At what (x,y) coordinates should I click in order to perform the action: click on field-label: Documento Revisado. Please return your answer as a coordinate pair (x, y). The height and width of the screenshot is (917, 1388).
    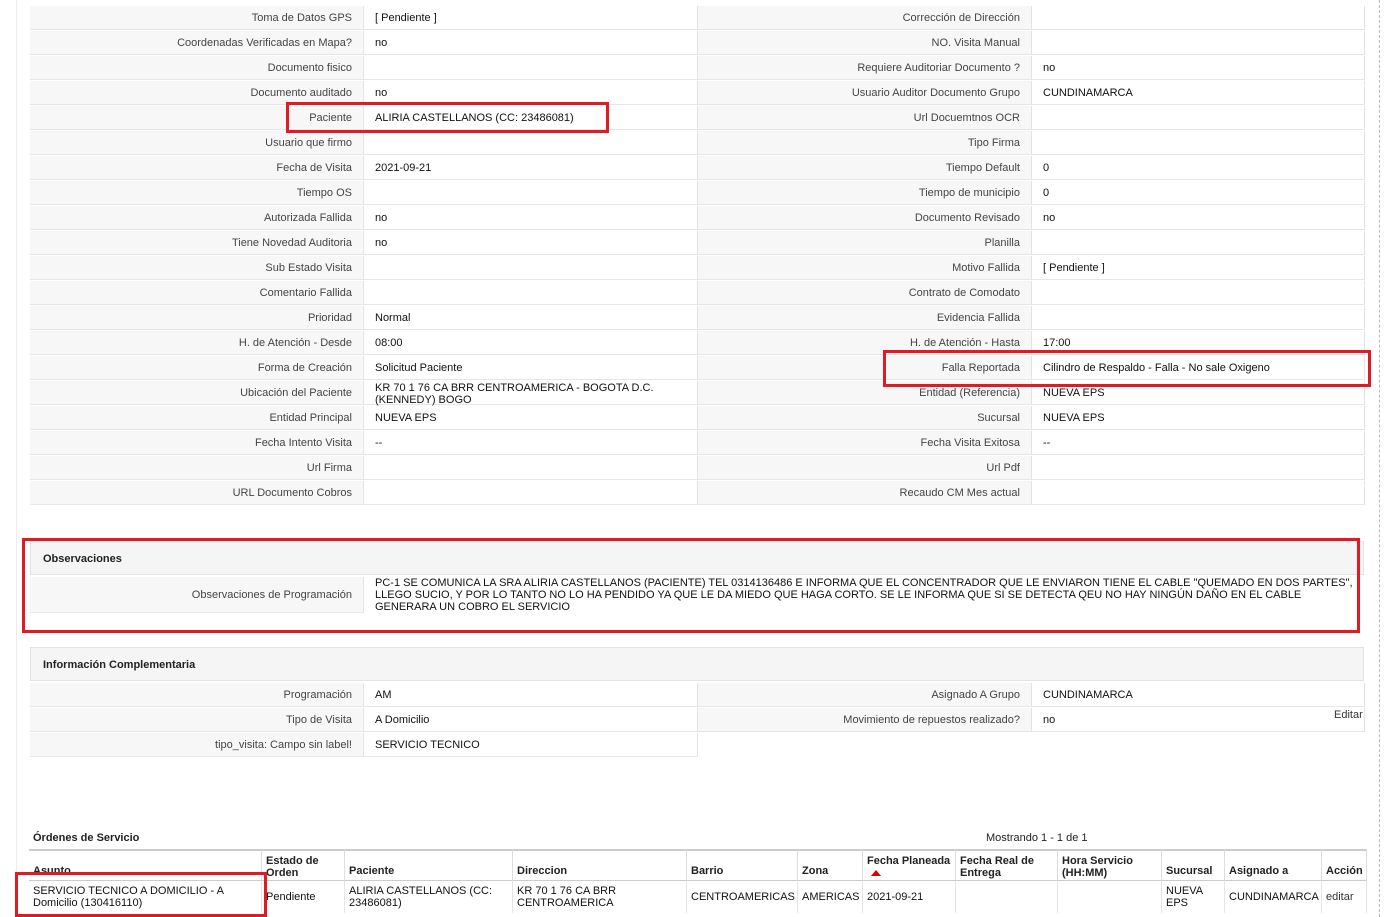
    Looking at the image, I should click on (865, 218).